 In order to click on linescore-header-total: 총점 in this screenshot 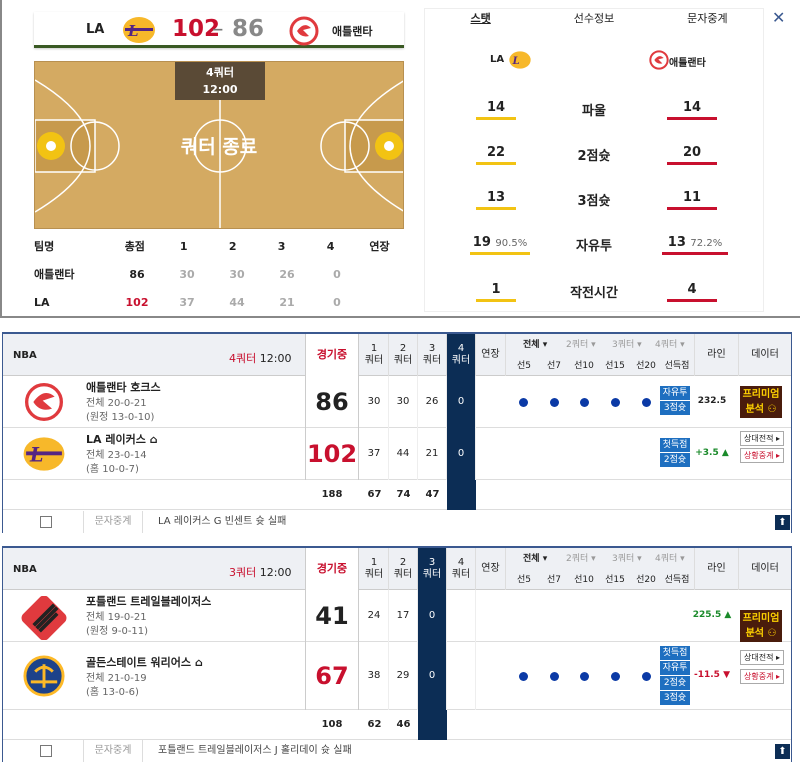, I will do `click(134, 246)`.